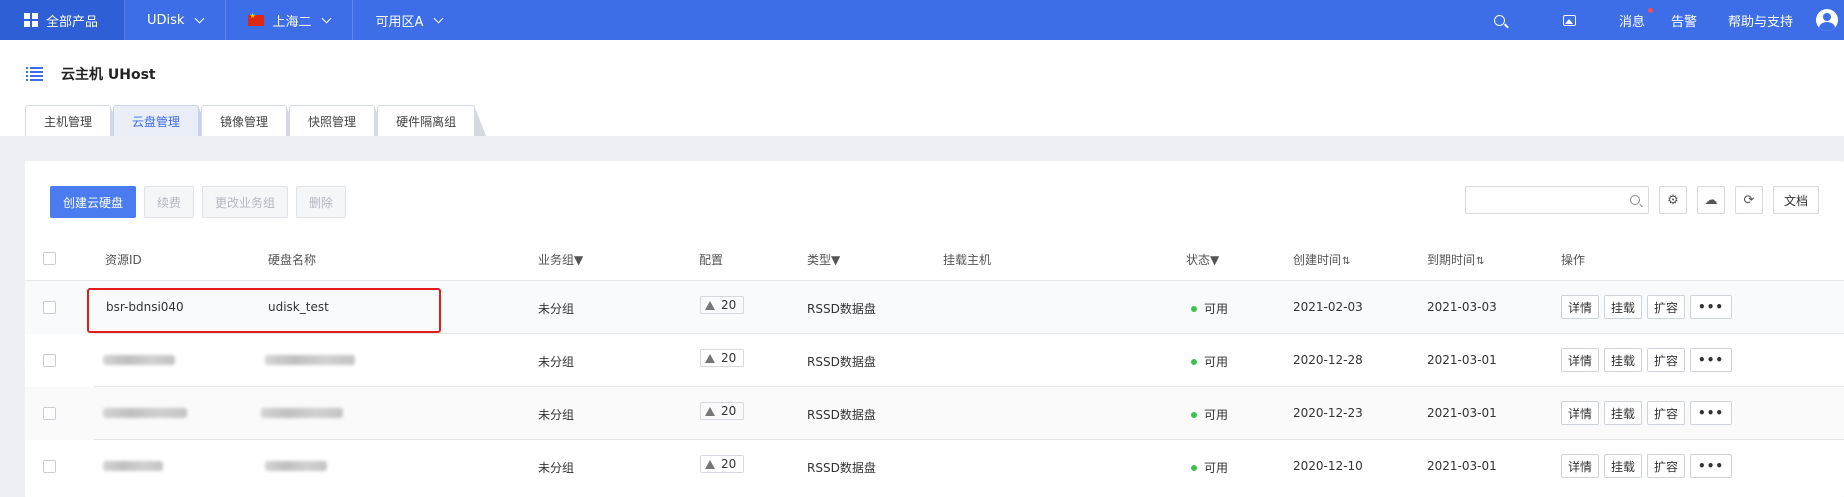  I want to click on col-business-group: 业务组▼, so click(560, 259).